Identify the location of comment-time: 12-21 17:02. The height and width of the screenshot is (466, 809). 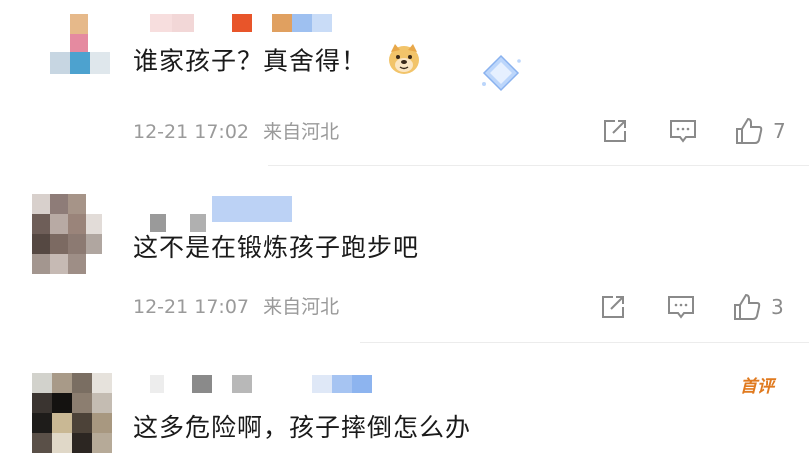
(191, 132).